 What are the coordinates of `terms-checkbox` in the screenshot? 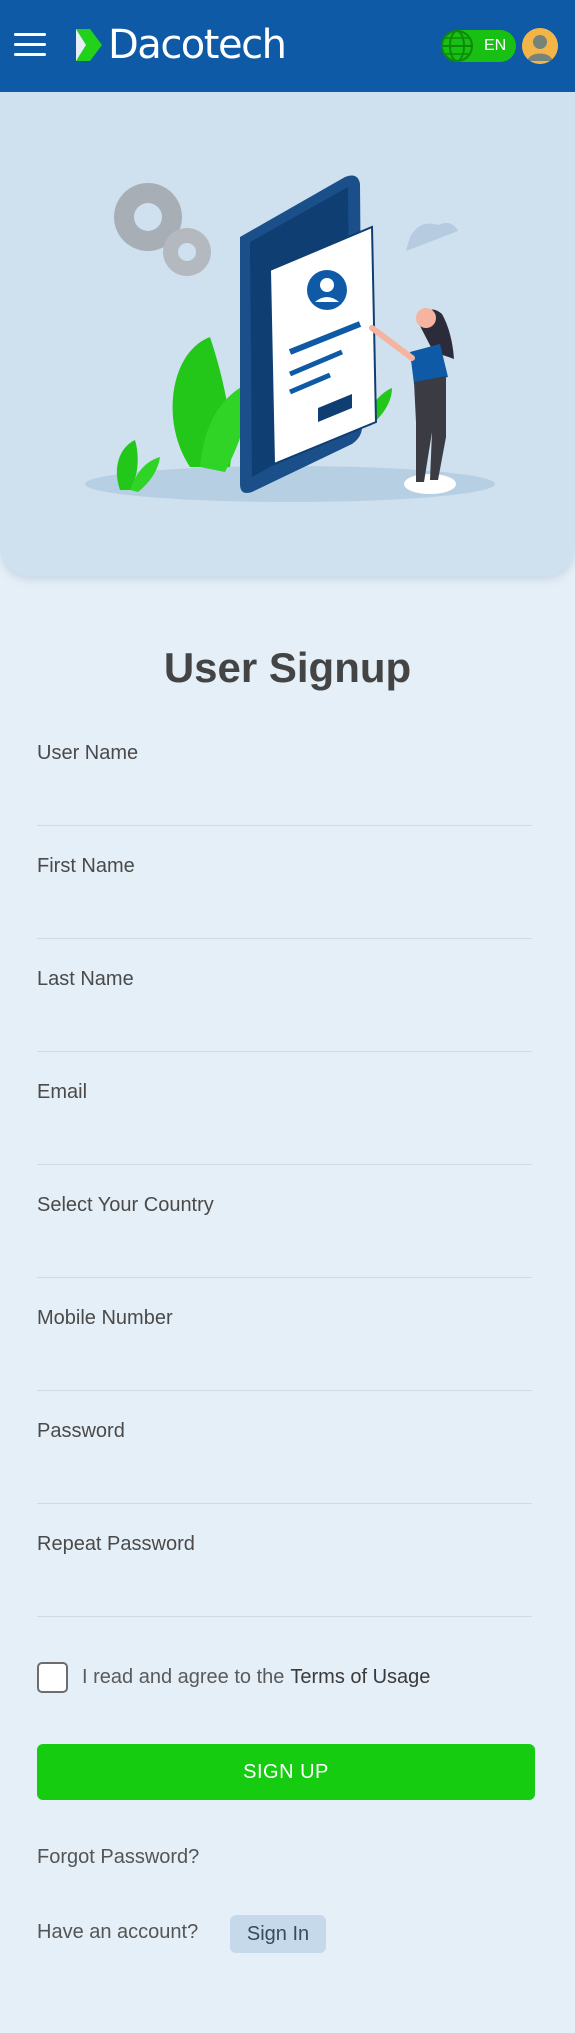 It's located at (52, 1677).